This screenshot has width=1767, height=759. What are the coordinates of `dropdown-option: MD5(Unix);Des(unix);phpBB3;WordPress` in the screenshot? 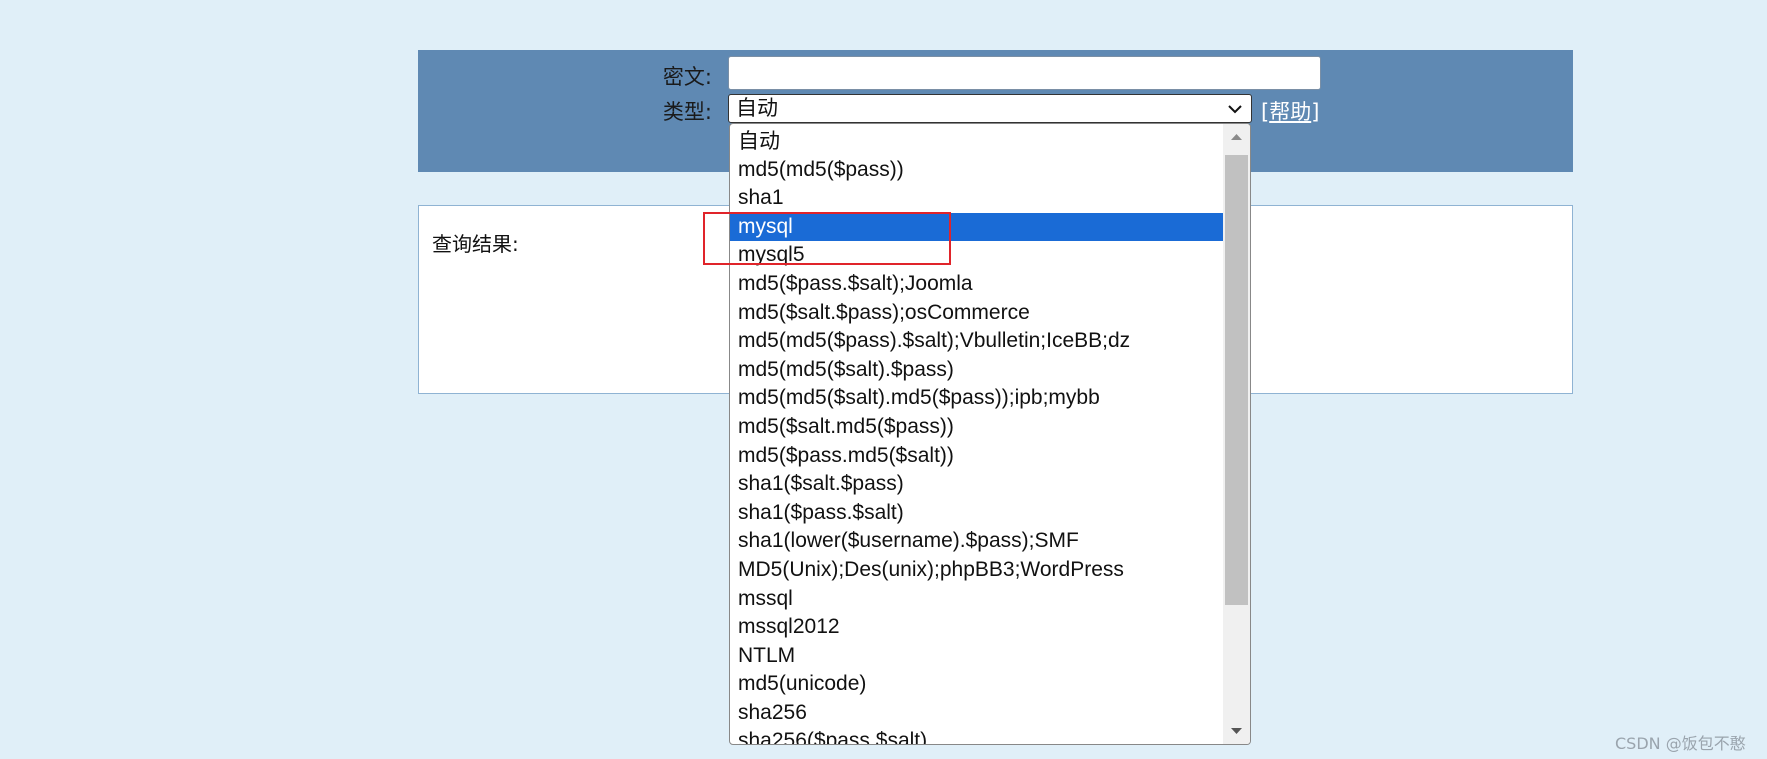 It's located at (977, 570).